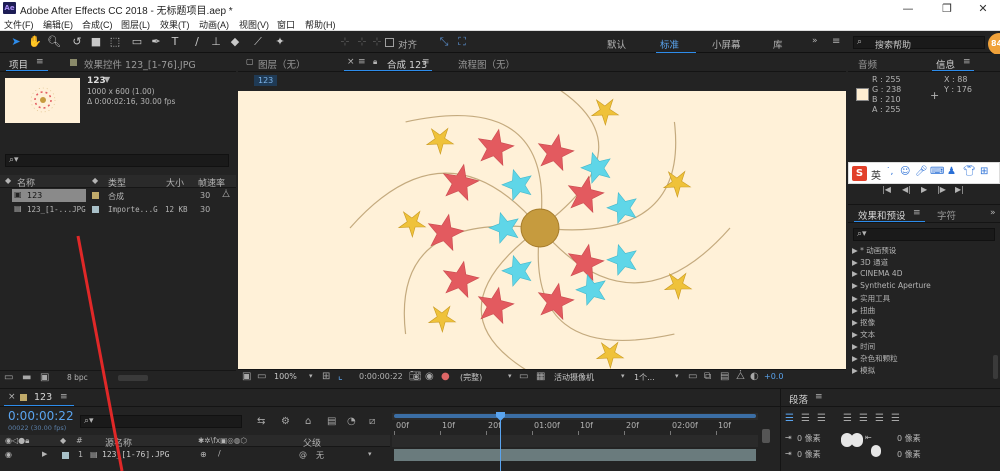 The height and width of the screenshot is (471, 1000). I want to click on zoom-dropdown-icon: ▾, so click(311, 376).